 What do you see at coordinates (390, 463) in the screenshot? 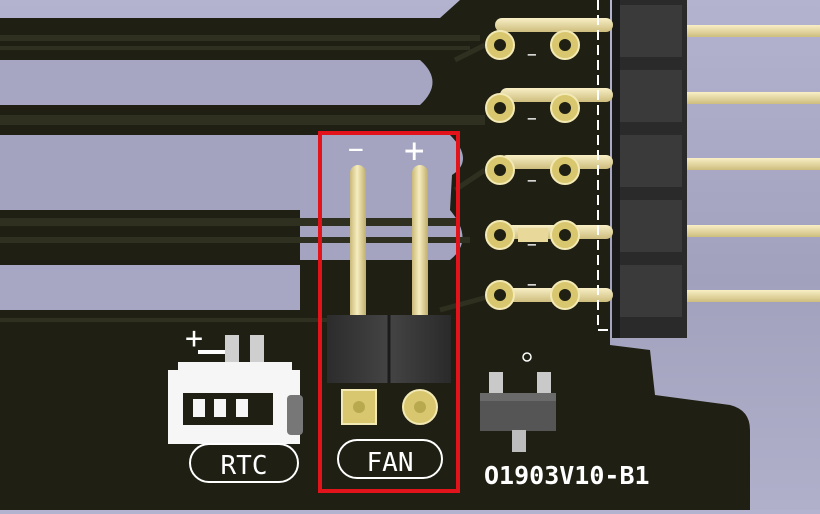
I see `fan-label: FAN` at bounding box center [390, 463].